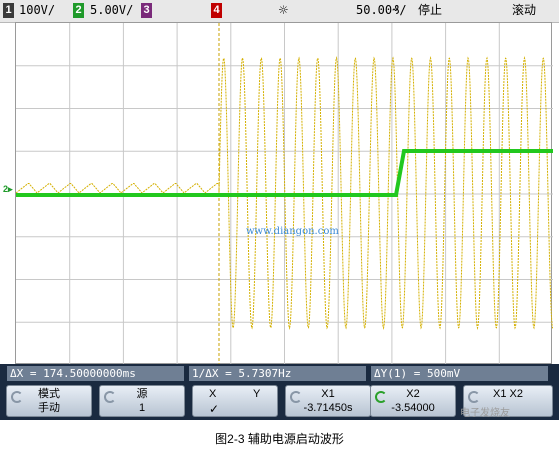 Image resolution: width=559 pixels, height=449 pixels. Describe the element at coordinates (37, 10) in the screenshot. I see `channel-1-scale: 100V/` at that location.